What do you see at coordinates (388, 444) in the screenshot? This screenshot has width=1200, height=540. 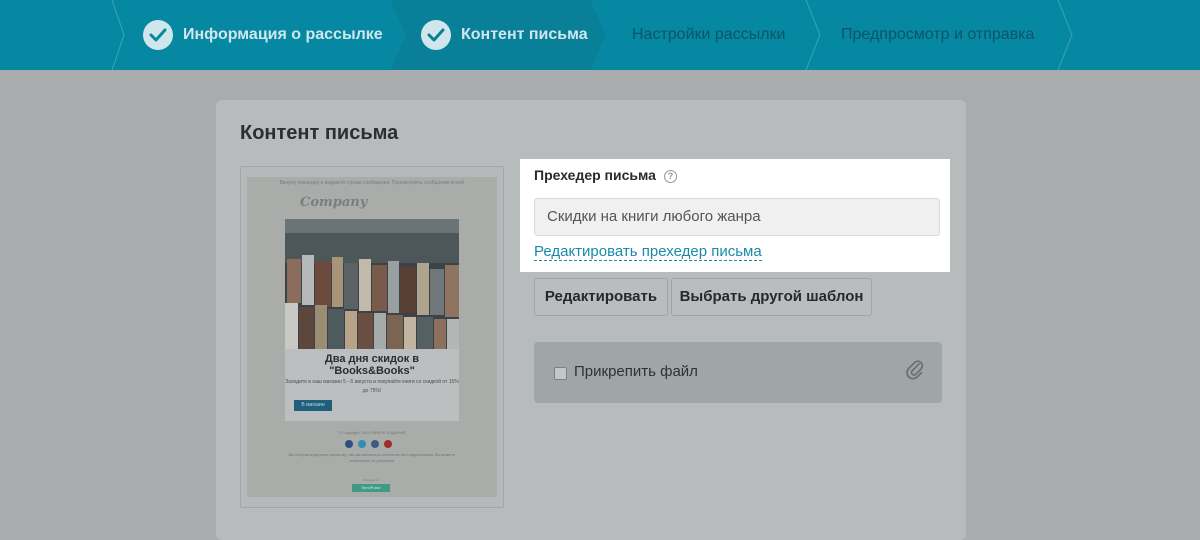 I see `youtube-icon` at bounding box center [388, 444].